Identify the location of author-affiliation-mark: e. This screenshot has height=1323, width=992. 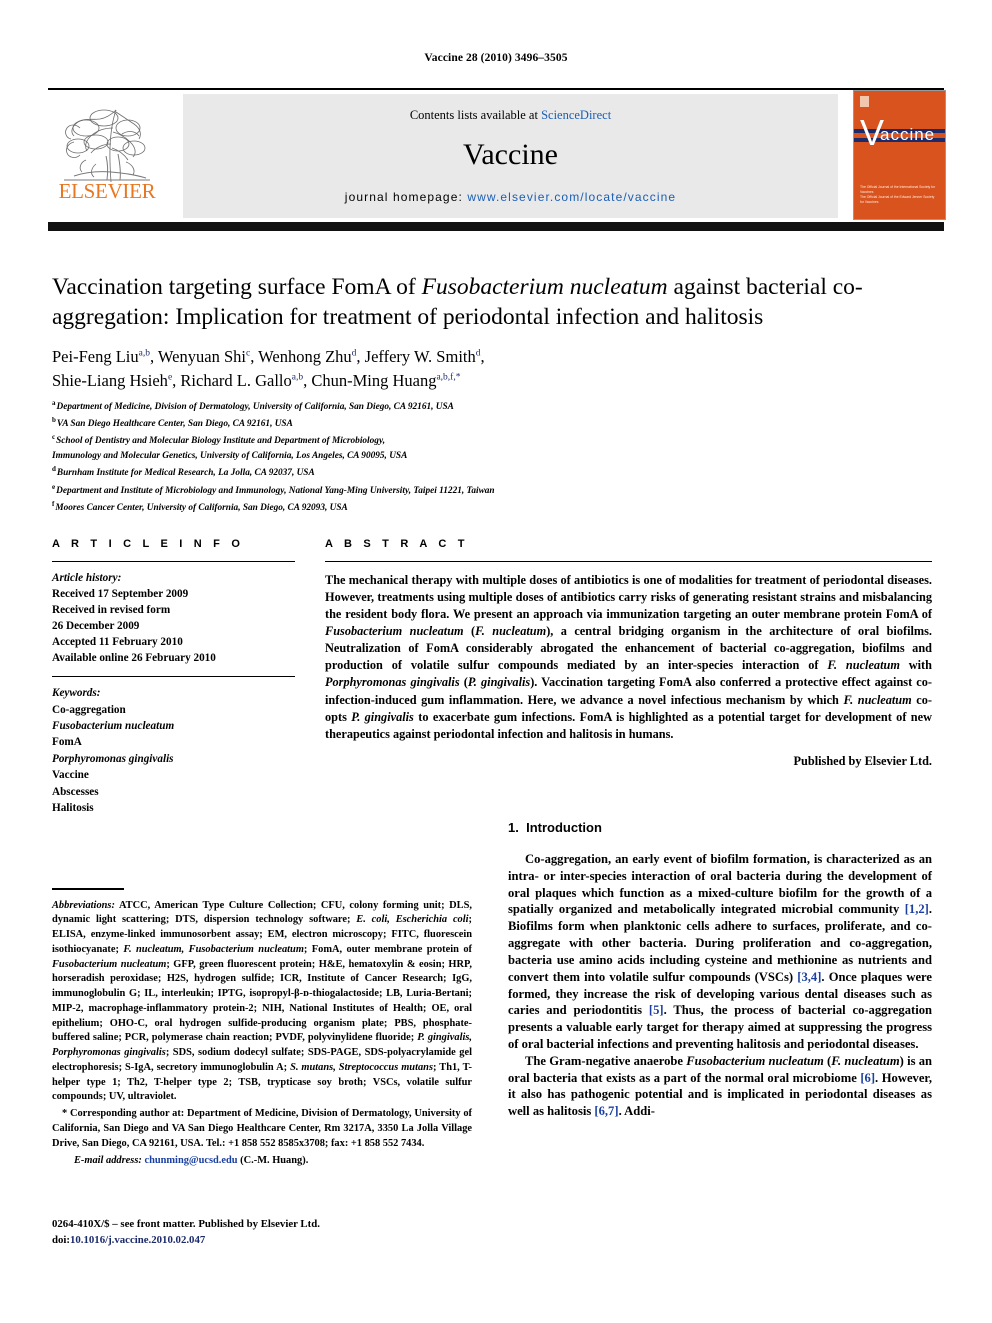
(170, 377).